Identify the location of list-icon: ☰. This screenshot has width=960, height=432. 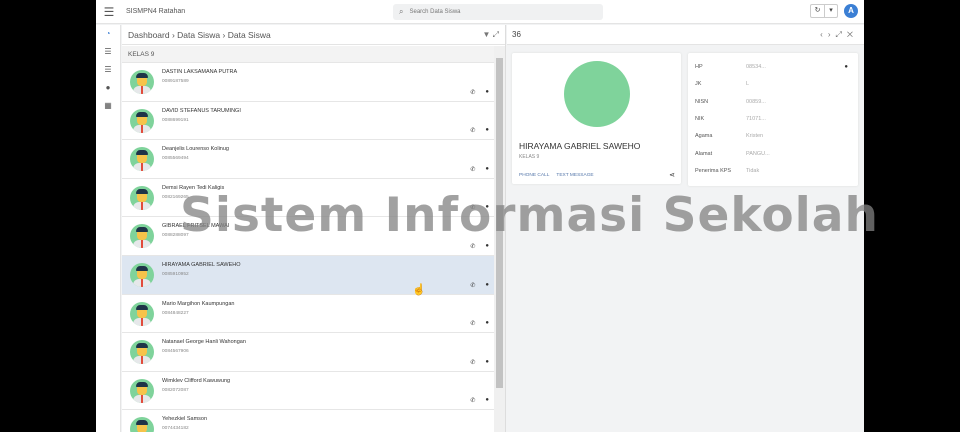
(108, 52).